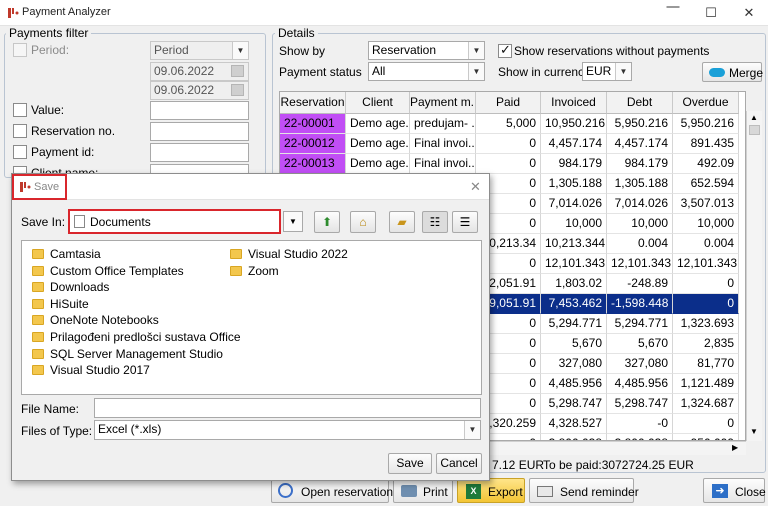  What do you see at coordinates (749, 13) in the screenshot?
I see `close-window-button: ✕` at bounding box center [749, 13].